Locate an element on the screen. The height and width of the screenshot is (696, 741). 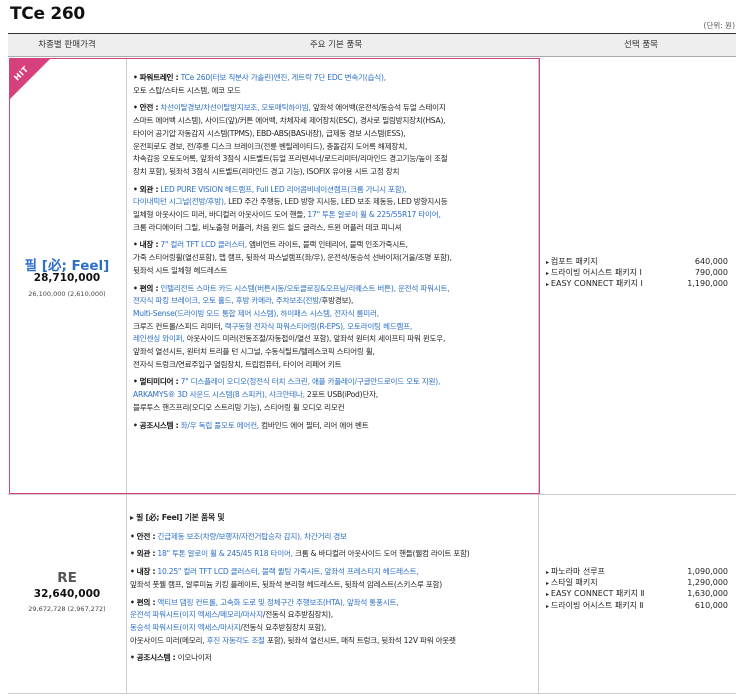
table-header: 차종별 판매가격 주요 기본 품목 선택 품목 is located at coordinates (372, 45).